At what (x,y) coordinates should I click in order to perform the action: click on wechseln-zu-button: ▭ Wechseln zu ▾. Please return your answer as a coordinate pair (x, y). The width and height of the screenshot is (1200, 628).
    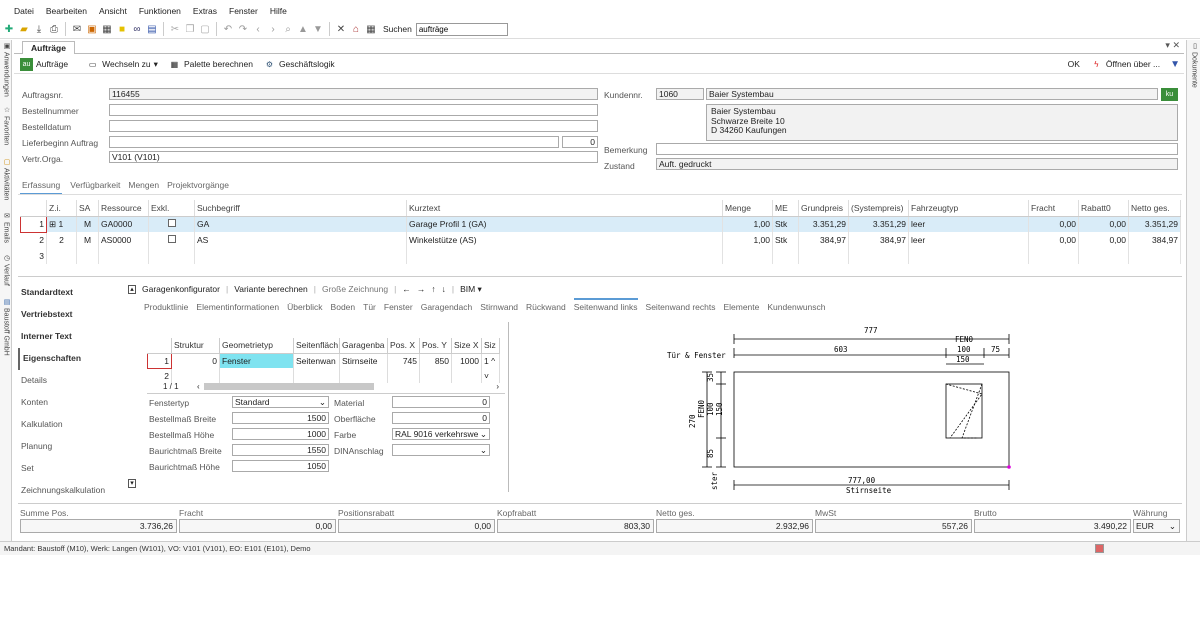
    Looking at the image, I should click on (122, 64).